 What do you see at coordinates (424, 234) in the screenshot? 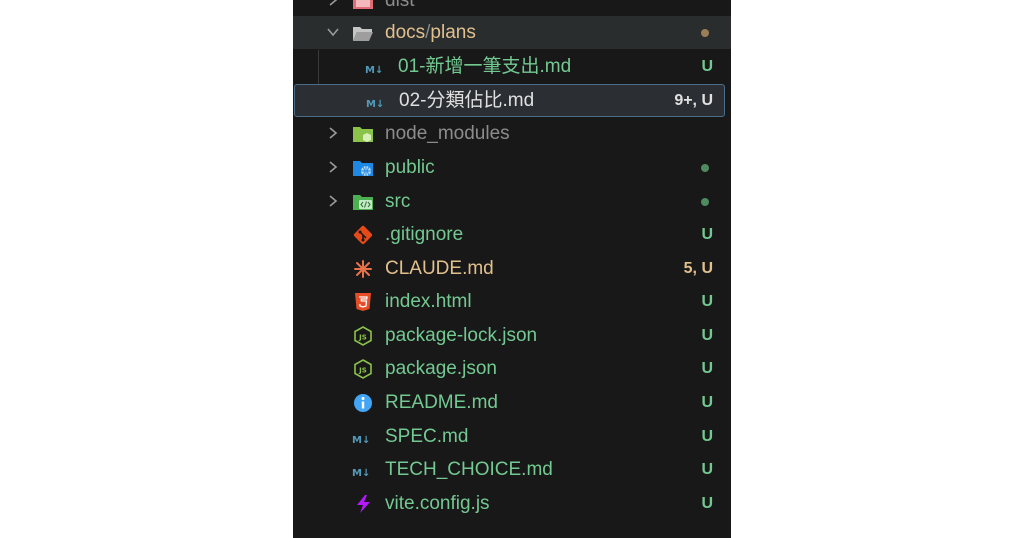
I see `tree-item-label: .gitignore` at bounding box center [424, 234].